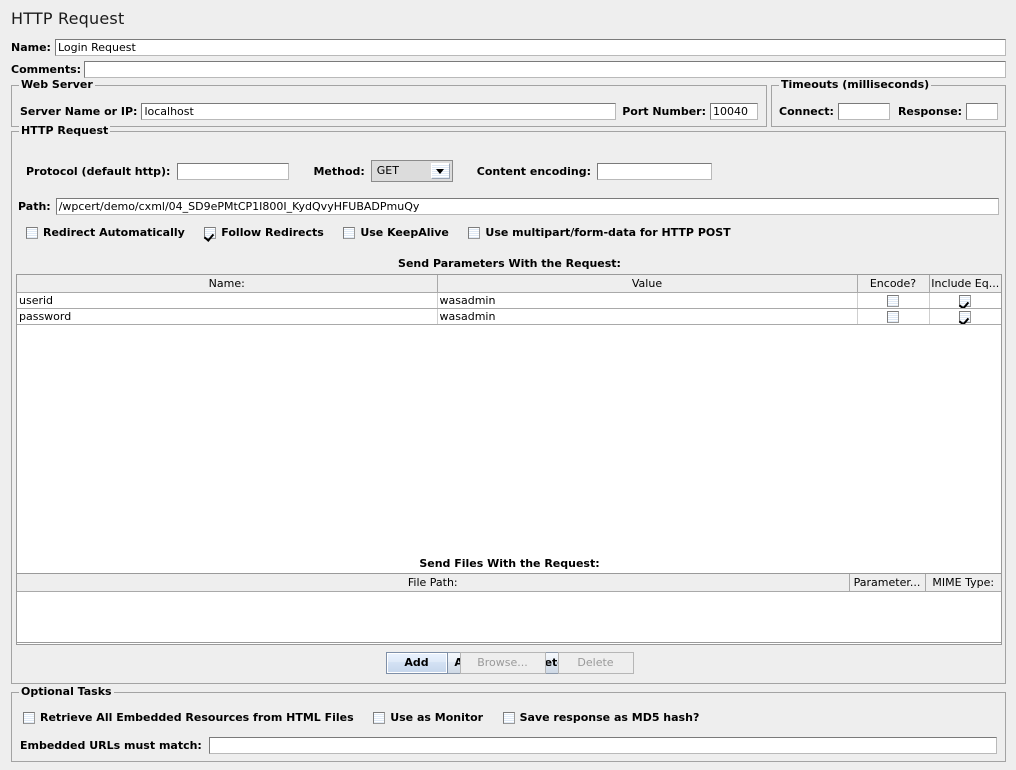  What do you see at coordinates (34, 206) in the screenshot?
I see `path-label: Path:` at bounding box center [34, 206].